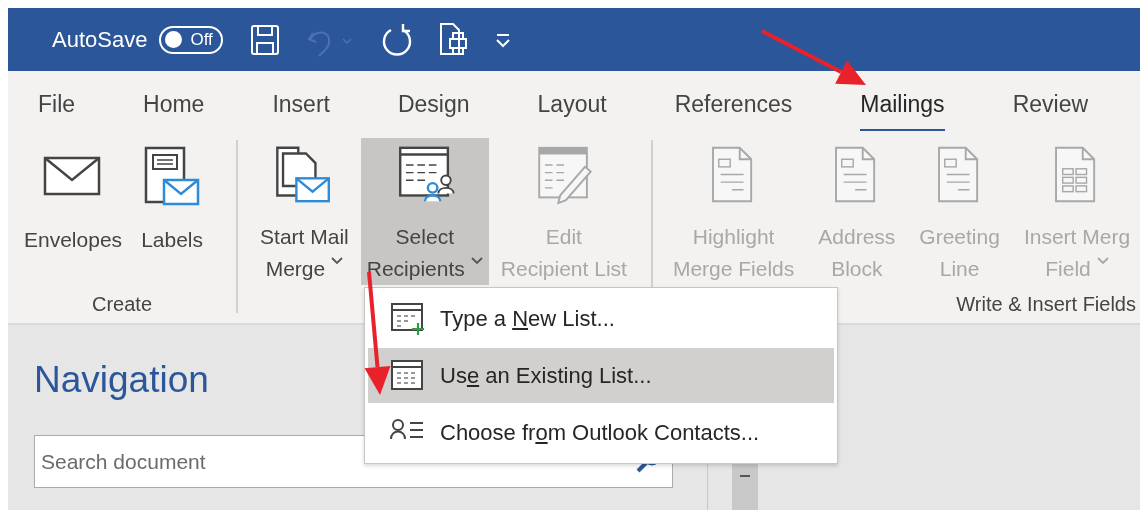 This screenshot has width=1145, height=510. Describe the element at coordinates (121, 380) in the screenshot. I see `pane-title: Navigation` at that location.